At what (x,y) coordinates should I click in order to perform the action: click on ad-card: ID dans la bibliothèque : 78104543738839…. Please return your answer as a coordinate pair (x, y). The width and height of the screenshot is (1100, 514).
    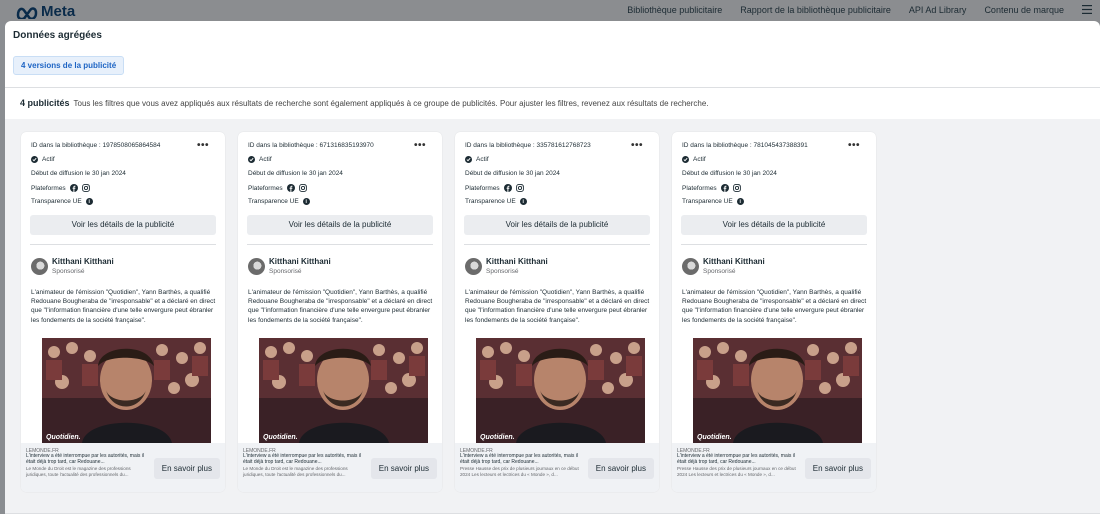
    Looking at the image, I should click on (774, 312).